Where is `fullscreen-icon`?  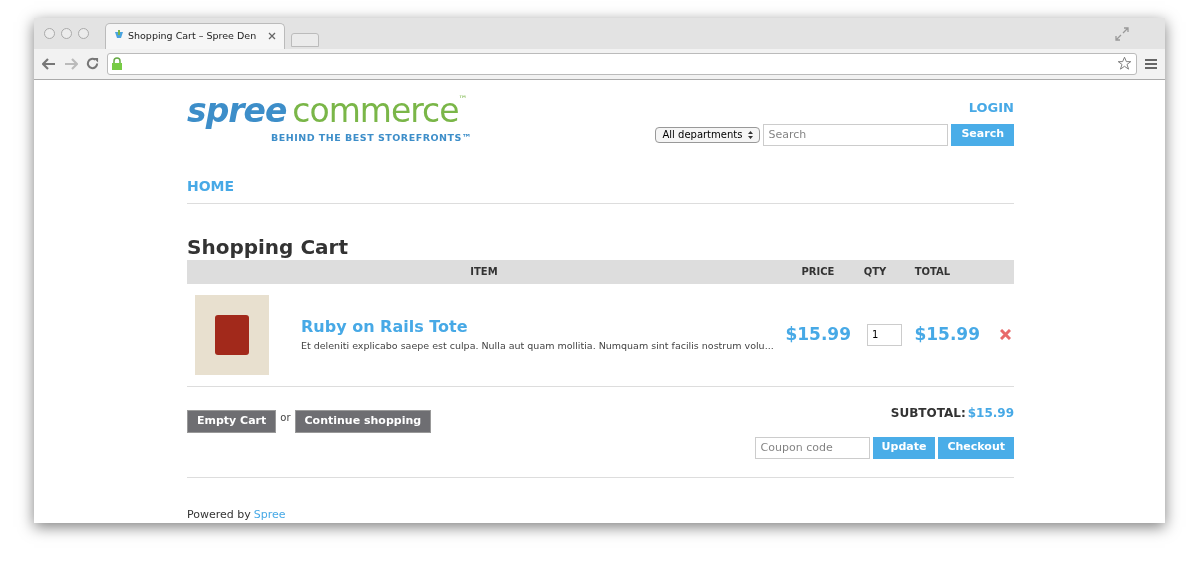
fullscreen-icon is located at coordinates (1122, 34).